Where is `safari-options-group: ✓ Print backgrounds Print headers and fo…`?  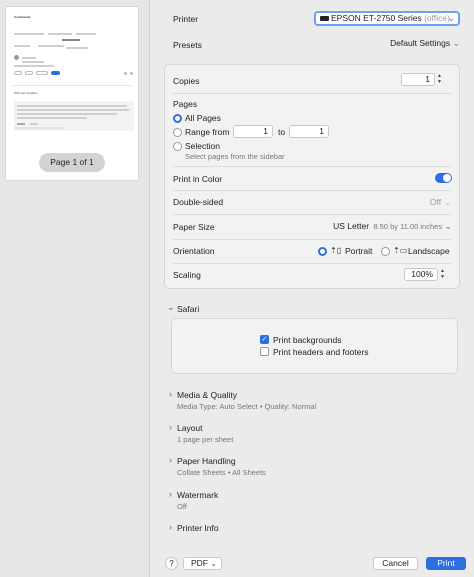 safari-options-group: ✓ Print backgrounds Print headers and fo… is located at coordinates (314, 346).